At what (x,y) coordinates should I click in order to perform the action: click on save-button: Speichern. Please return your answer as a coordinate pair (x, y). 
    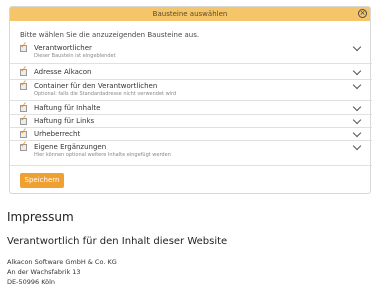
    Looking at the image, I should click on (42, 180).